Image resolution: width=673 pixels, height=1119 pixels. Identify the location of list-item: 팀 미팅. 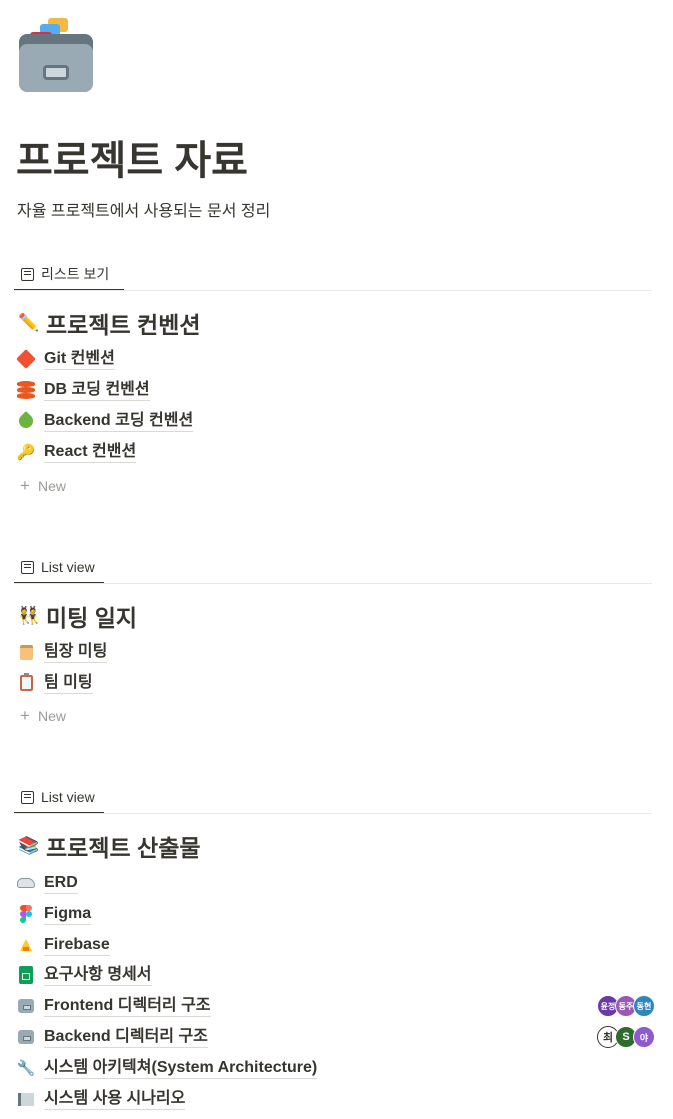
(54, 683).